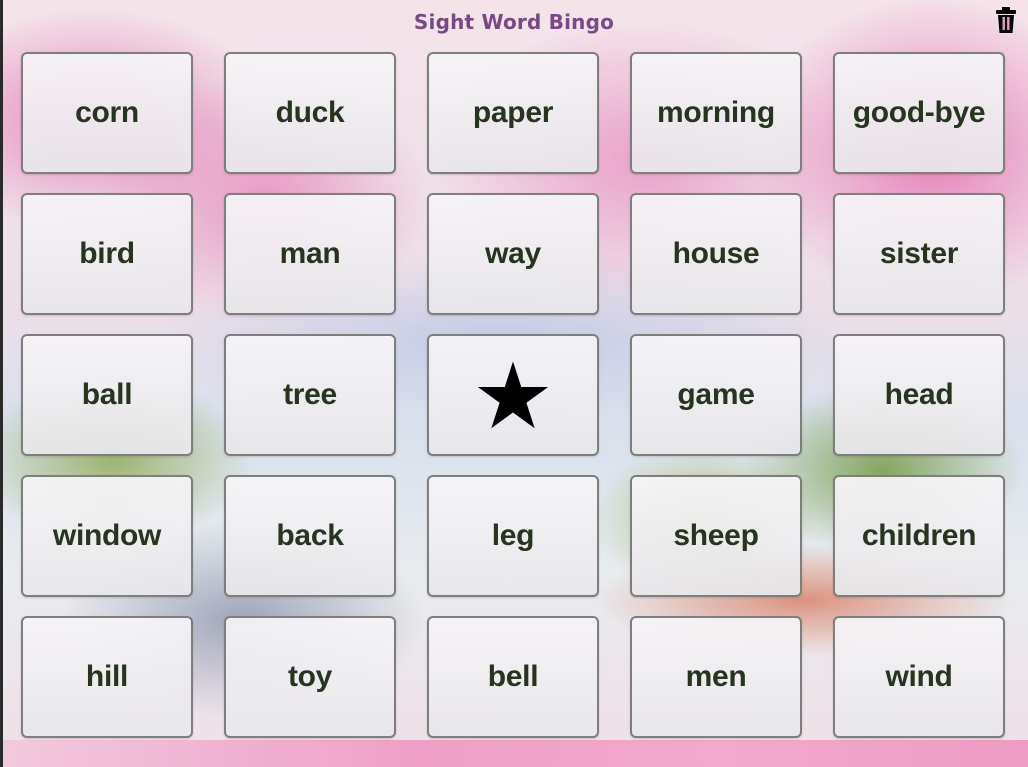 This screenshot has height=767, width=1028. I want to click on card-word: paper, so click(513, 112).